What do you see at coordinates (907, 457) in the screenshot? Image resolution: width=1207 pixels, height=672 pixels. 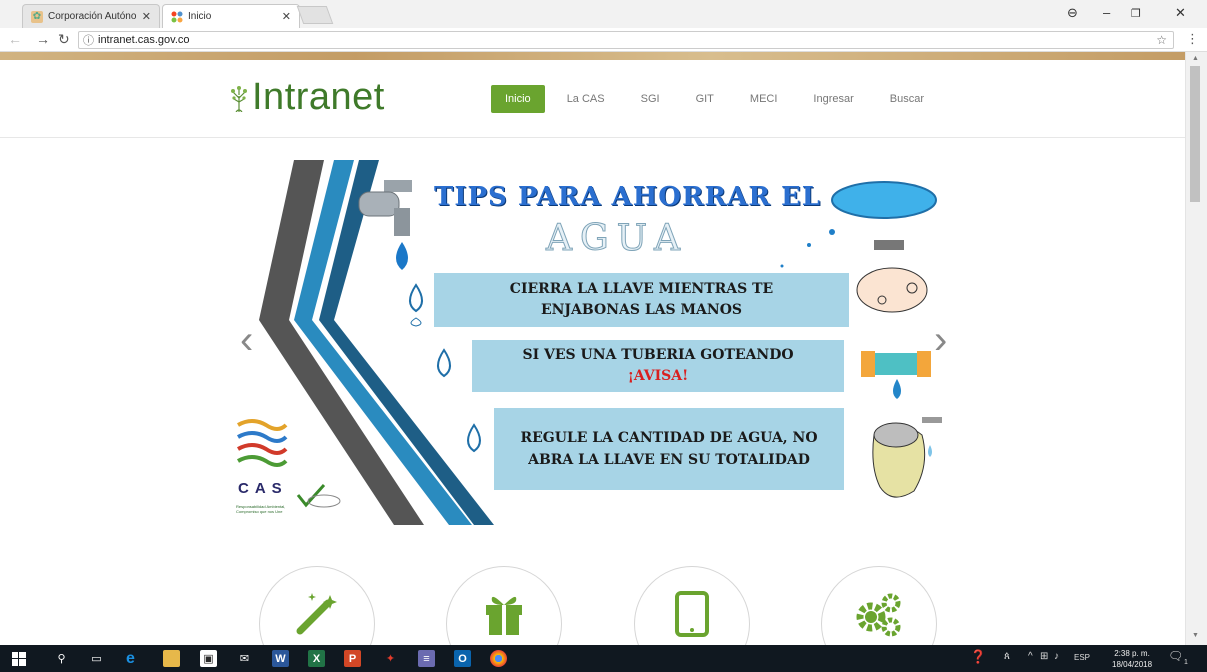 I see `brain-head-icon` at bounding box center [907, 457].